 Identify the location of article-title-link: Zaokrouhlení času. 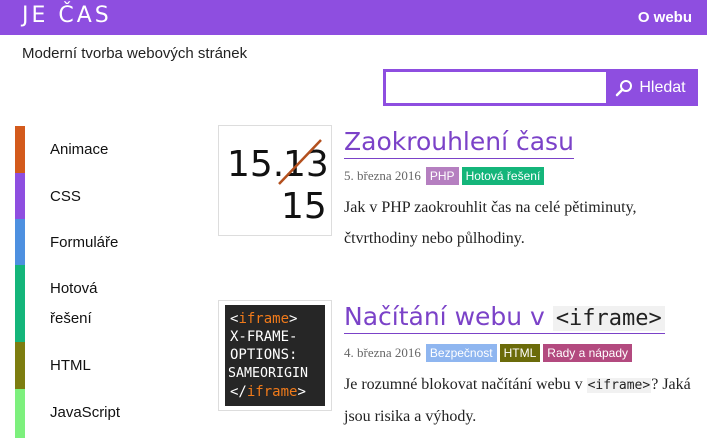
(459, 143).